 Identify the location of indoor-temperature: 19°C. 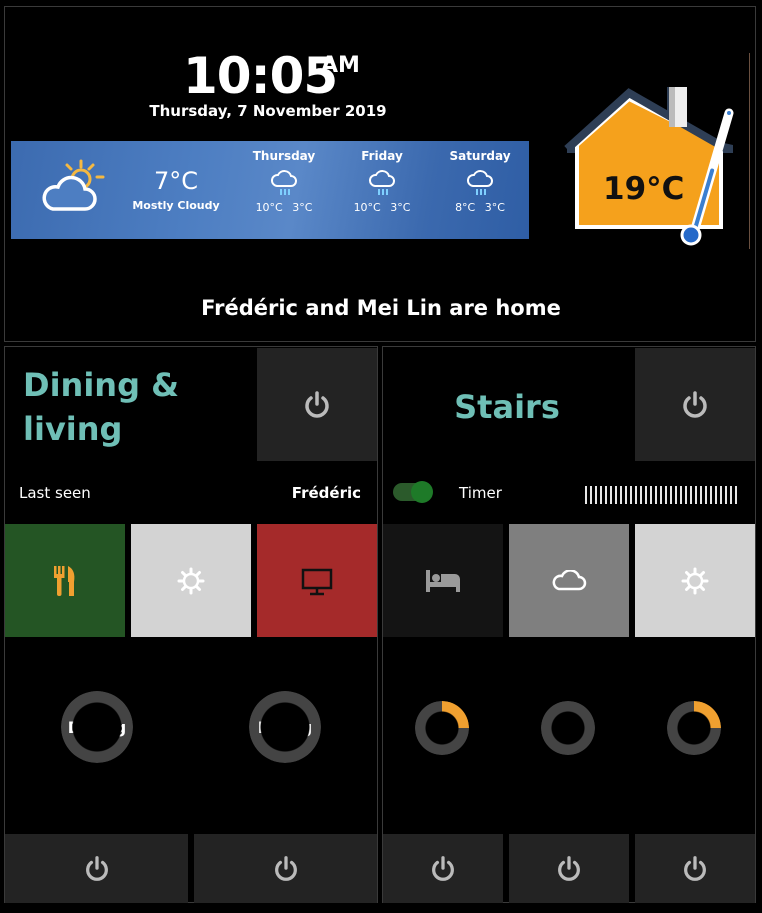
(644, 189).